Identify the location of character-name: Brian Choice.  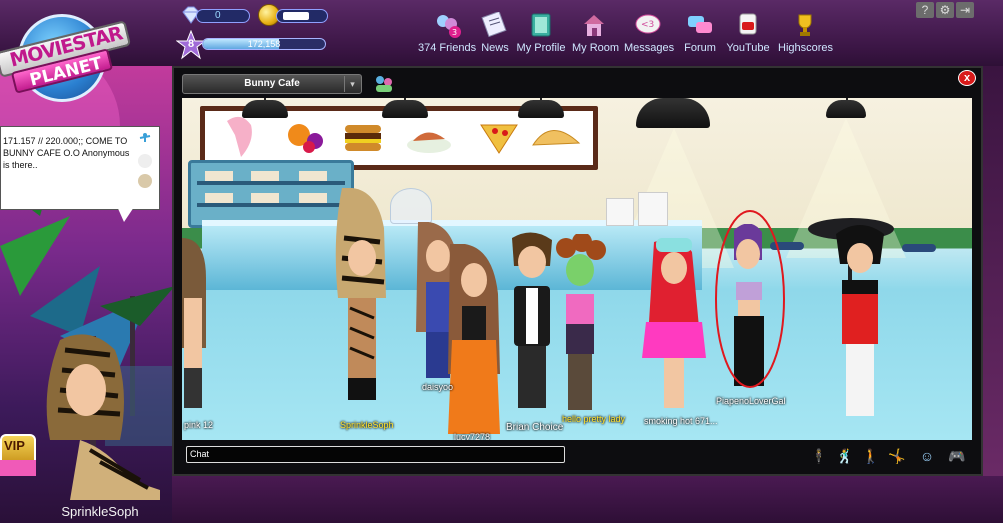
(535, 427).